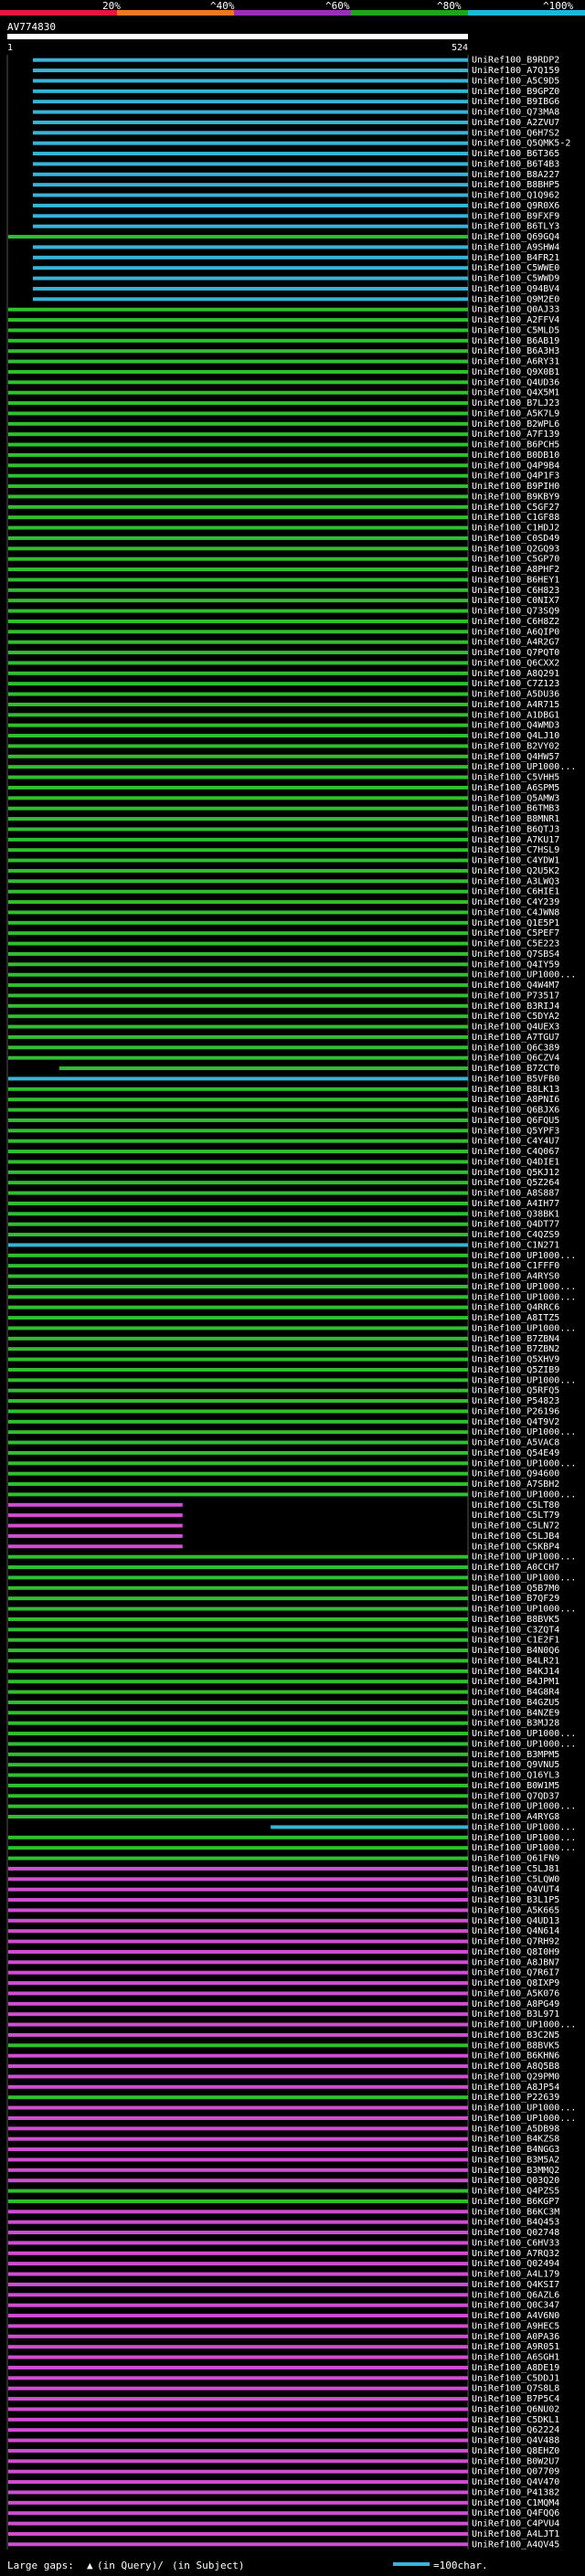 The width and height of the screenshot is (585, 2576). Describe the element at coordinates (515, 1973) in the screenshot. I see `hit-label: UniRef100_Q7R6I7` at that location.